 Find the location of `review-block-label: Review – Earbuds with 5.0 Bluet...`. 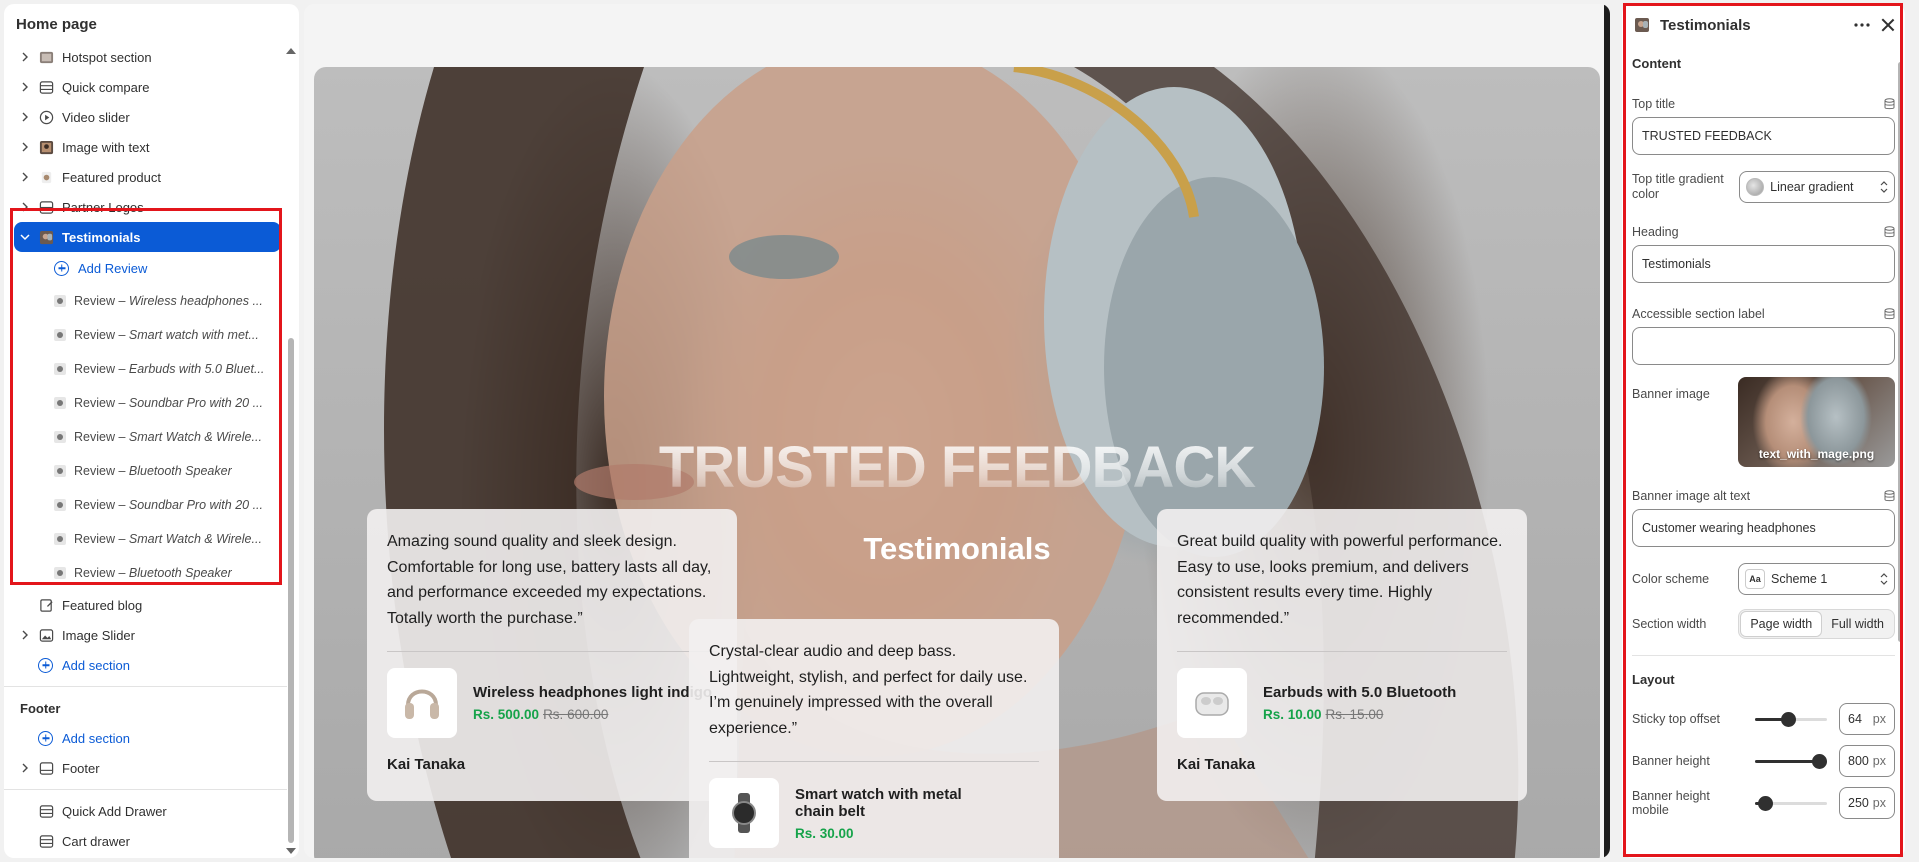

review-block-label: Review – Earbuds with 5.0 Bluet... is located at coordinates (169, 369).